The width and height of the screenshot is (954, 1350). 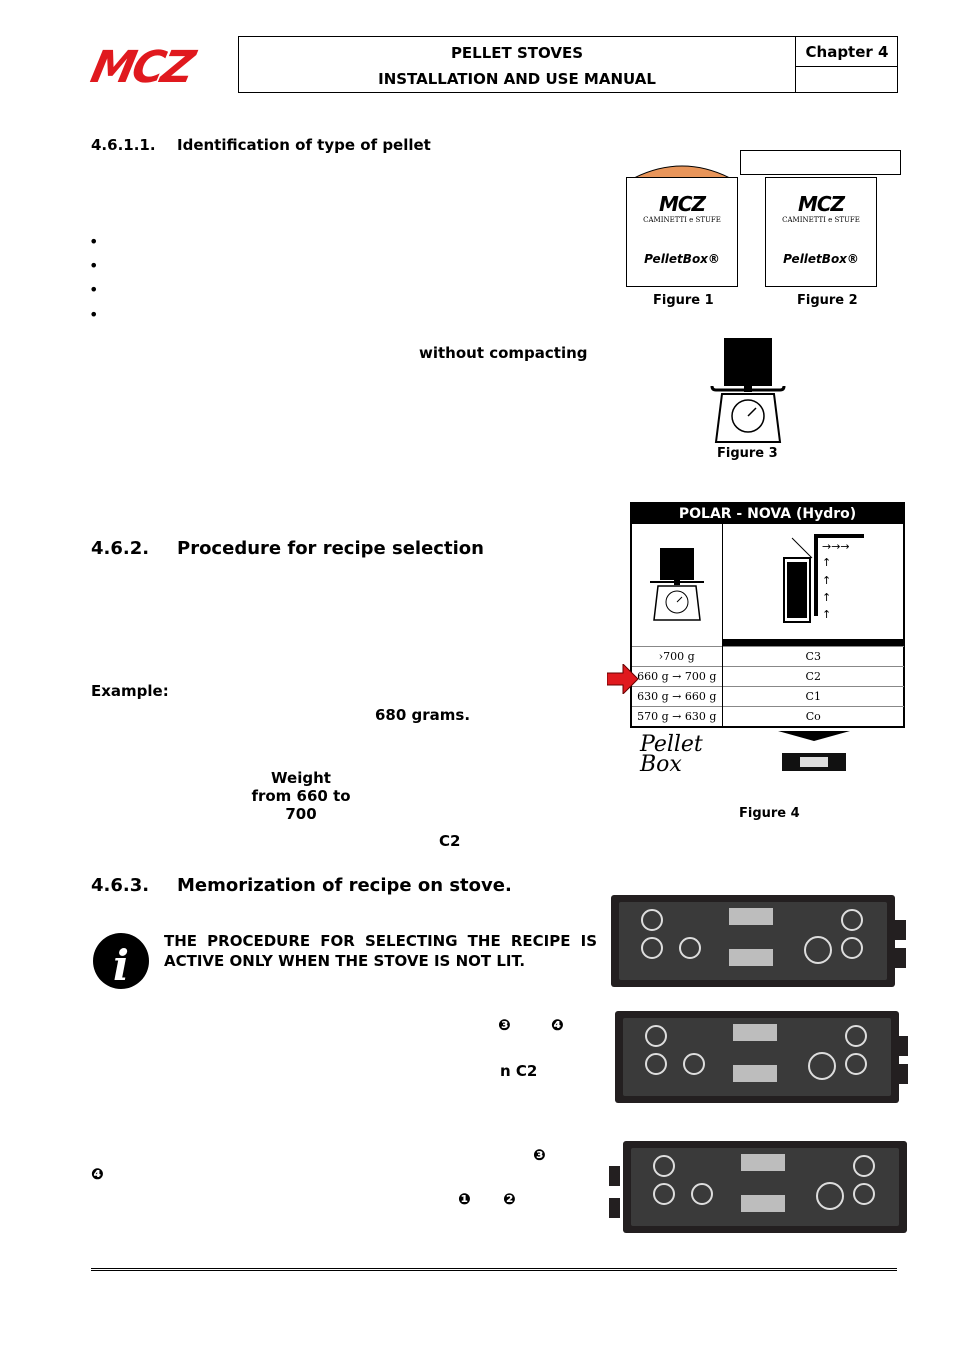 What do you see at coordinates (814, 751) in the screenshot?
I see `control-panel-icon` at bounding box center [814, 751].